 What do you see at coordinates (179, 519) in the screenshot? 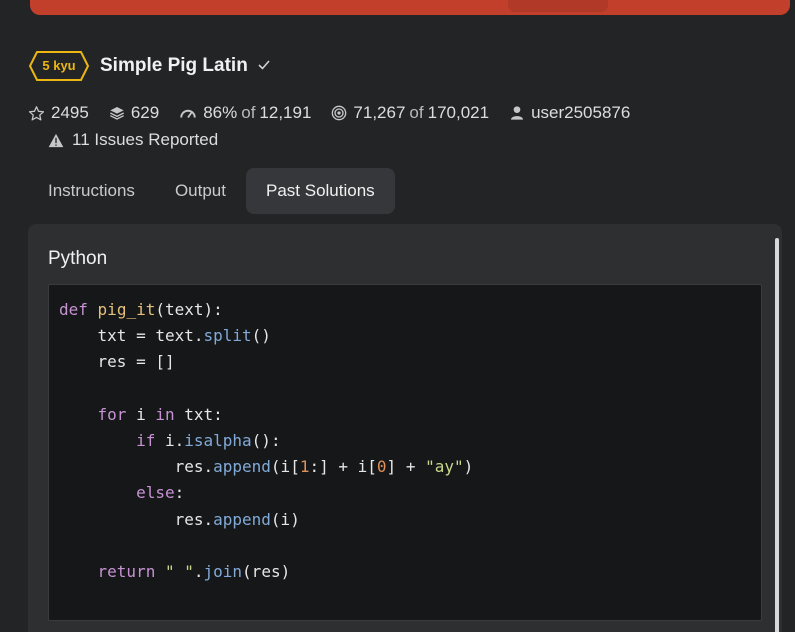
I see `code-line-9: res.append(i)` at bounding box center [179, 519].